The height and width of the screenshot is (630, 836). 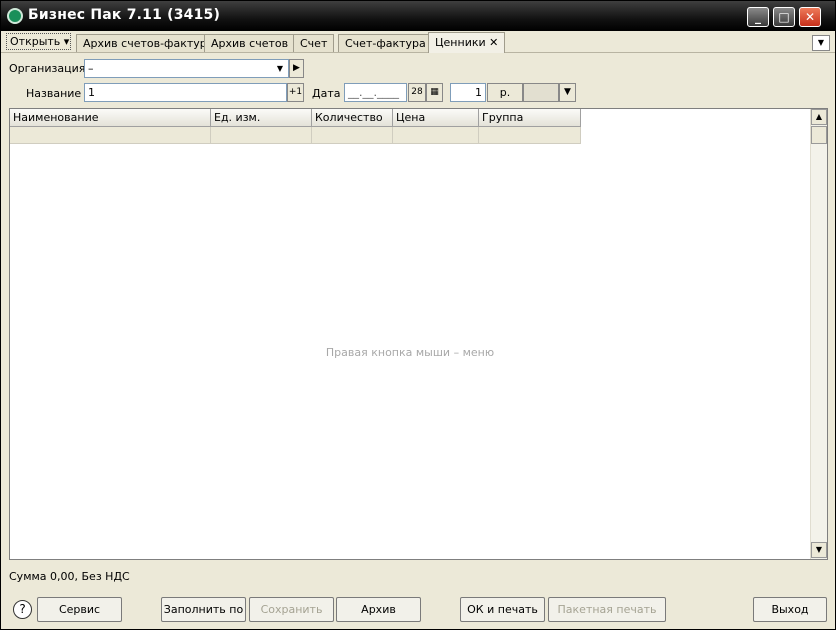 I want to click on column-header: Ед. изм., so click(x=261, y=118).